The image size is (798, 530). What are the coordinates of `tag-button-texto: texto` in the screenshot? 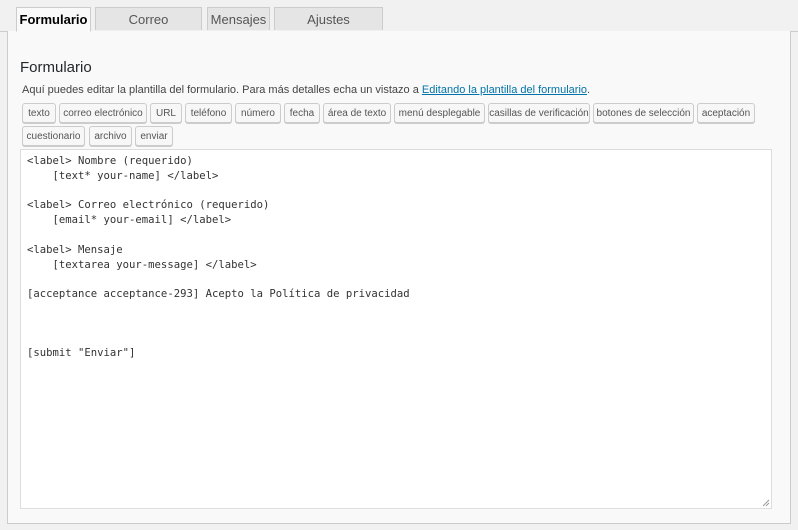 It's located at (39, 113).